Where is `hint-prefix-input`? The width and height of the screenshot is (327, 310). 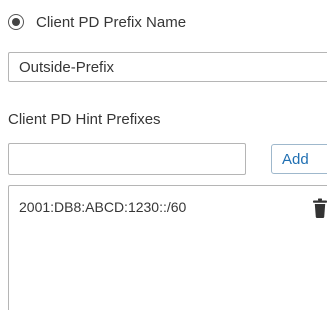
hint-prefix-input is located at coordinates (127, 159).